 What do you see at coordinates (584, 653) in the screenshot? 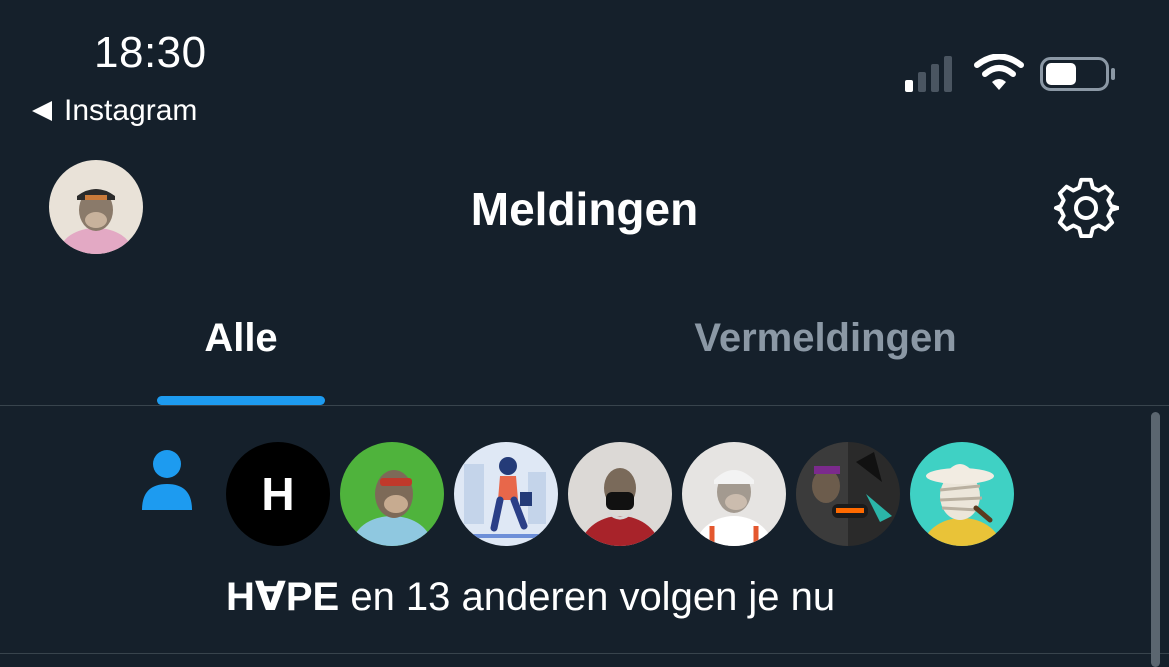
I see `notification-divider` at bounding box center [584, 653].